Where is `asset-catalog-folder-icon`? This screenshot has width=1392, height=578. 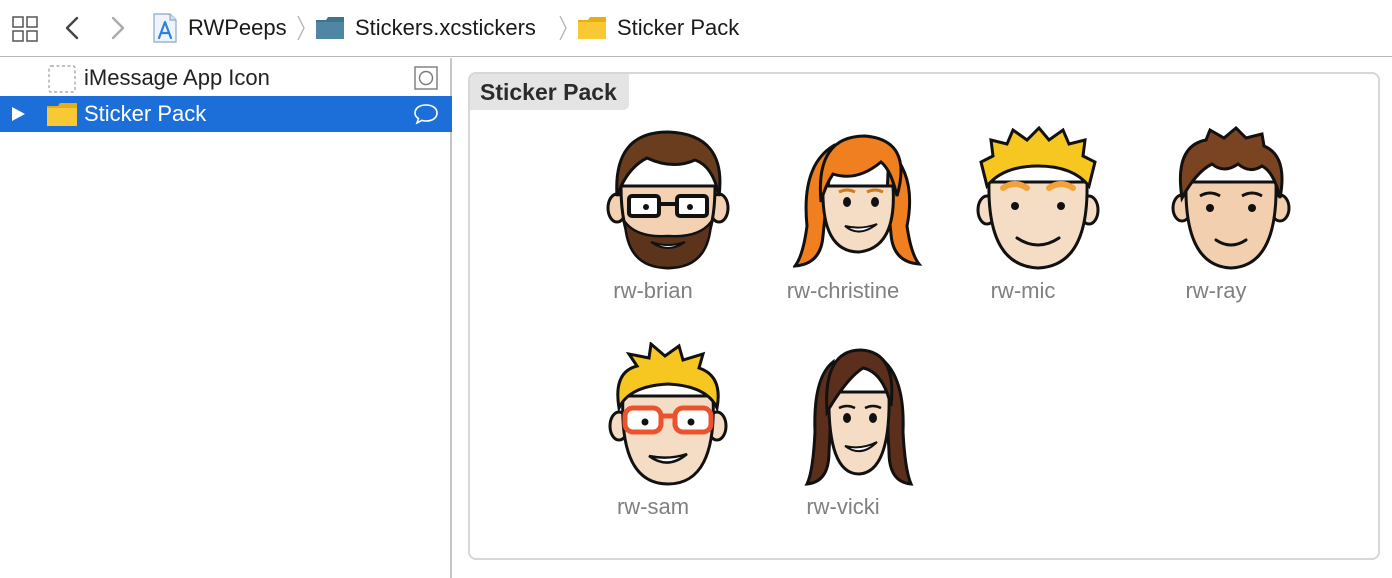 asset-catalog-folder-icon is located at coordinates (330, 28).